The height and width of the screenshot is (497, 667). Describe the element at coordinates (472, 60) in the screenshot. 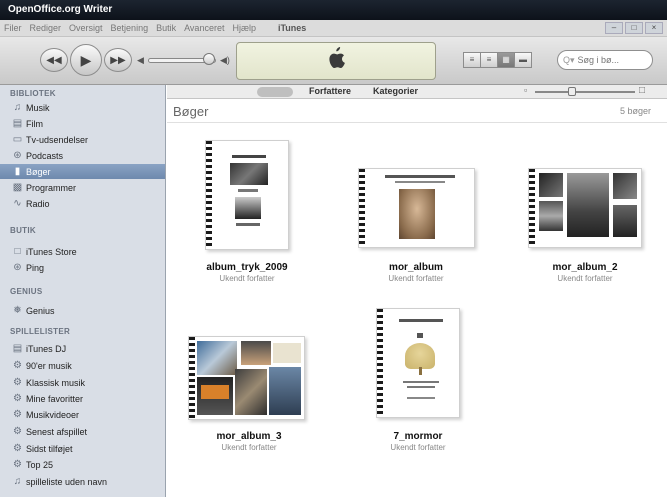

I see `list-view-button: ≡` at that location.